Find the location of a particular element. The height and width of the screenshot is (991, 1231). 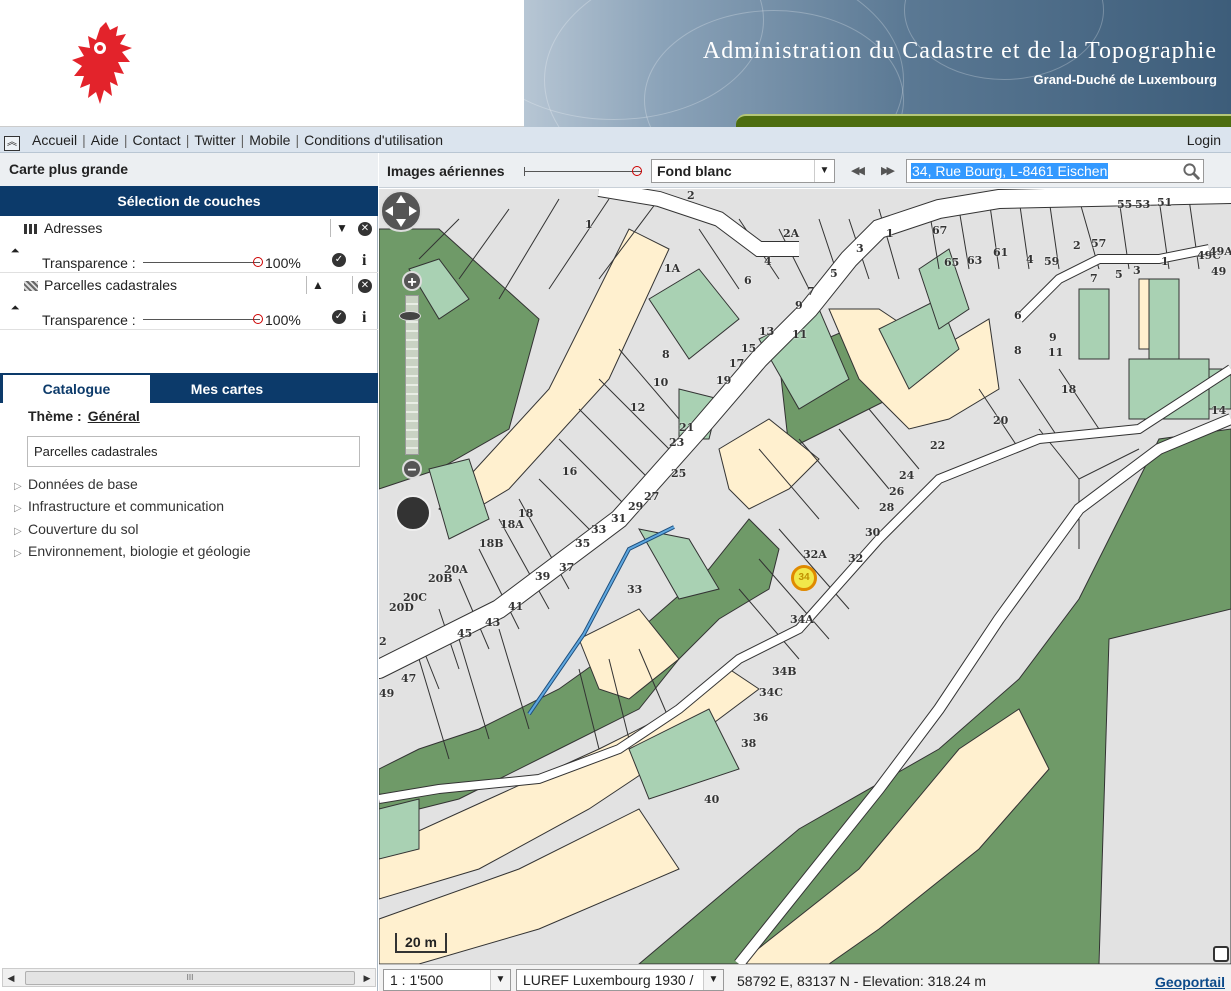

scrollbar-thumb: III is located at coordinates (190, 978).